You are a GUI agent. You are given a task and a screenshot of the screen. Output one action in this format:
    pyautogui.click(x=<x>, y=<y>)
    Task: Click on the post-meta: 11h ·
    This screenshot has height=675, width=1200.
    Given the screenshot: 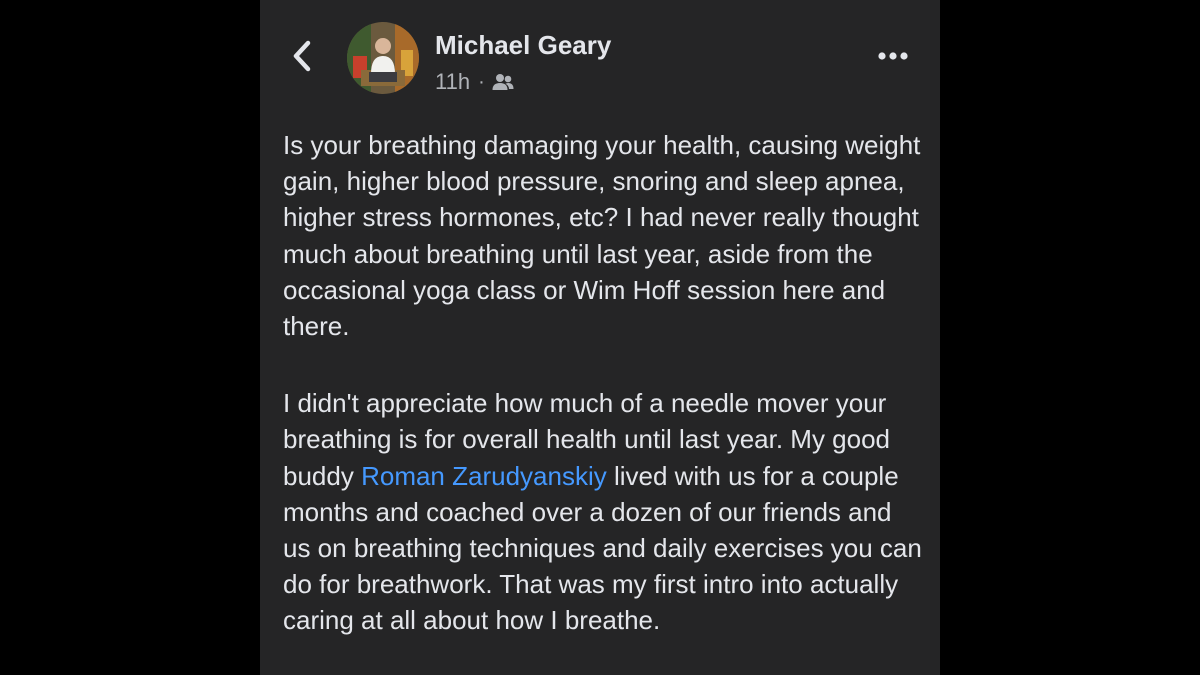 What is the action you would take?
    pyautogui.click(x=474, y=82)
    